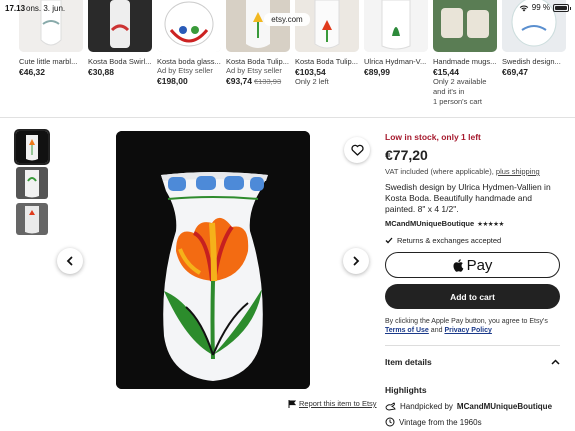 Image resolution: width=575 pixels, height=431 pixels. Describe the element at coordinates (268, 81) in the screenshot. I see `original-price: €133,93` at that location.